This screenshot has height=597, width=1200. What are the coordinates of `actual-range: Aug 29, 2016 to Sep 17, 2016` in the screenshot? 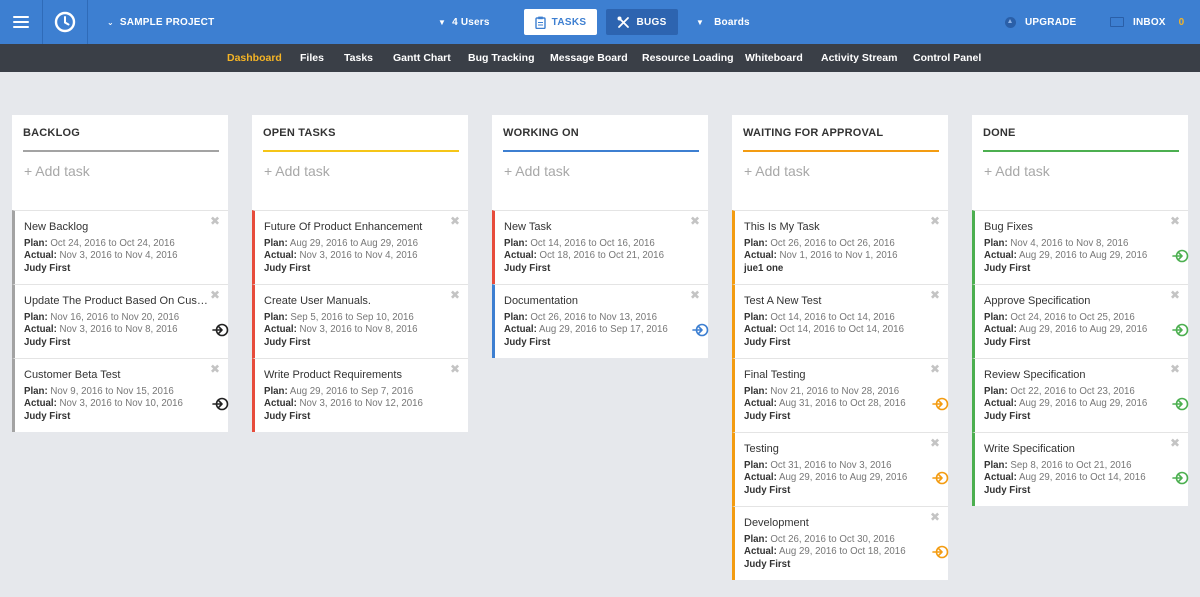 It's located at (603, 329).